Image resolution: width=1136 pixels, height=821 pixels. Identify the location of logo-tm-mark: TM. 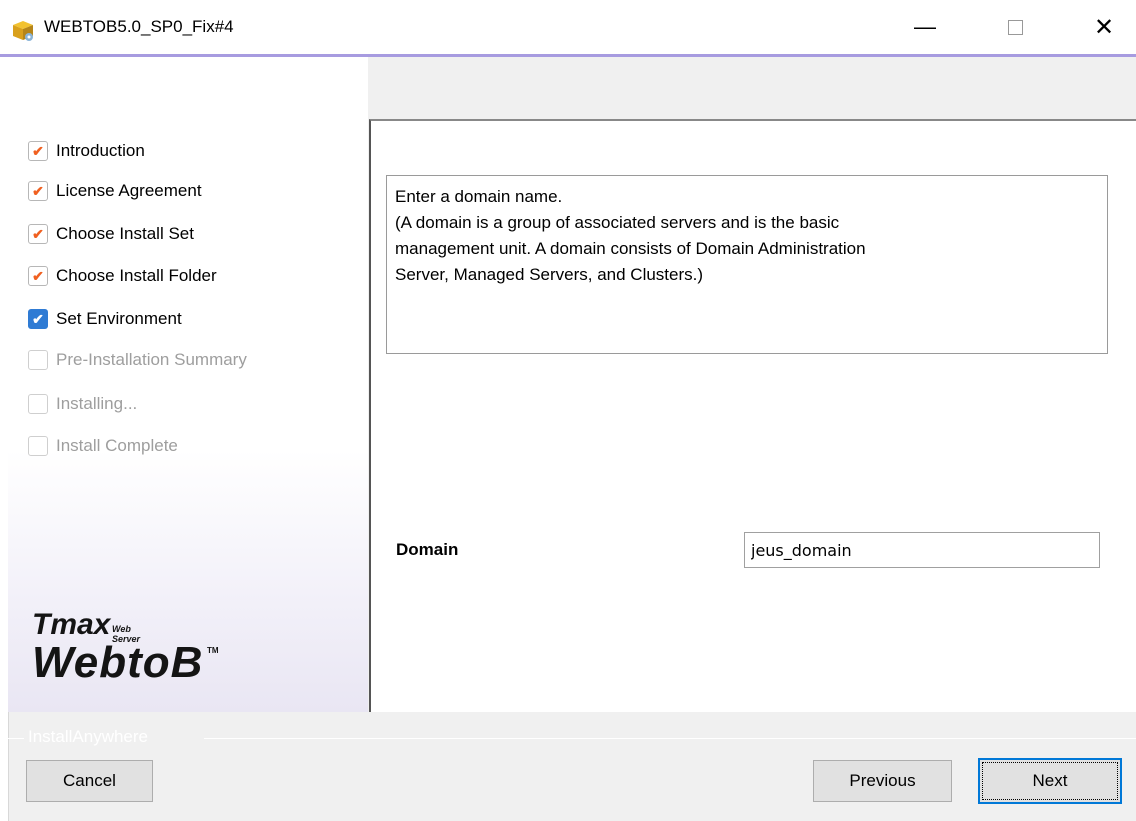
(213, 650).